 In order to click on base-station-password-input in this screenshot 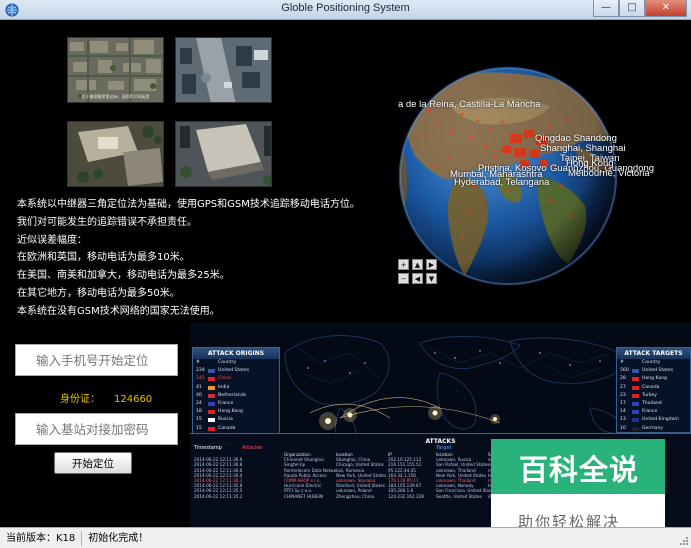, I will do `click(96, 429)`.